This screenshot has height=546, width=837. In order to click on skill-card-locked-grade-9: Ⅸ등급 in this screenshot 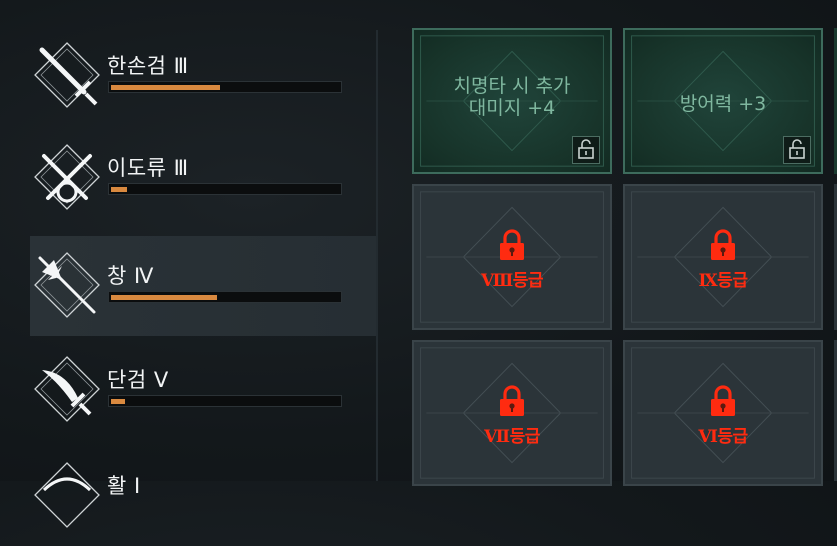, I will do `click(723, 257)`.